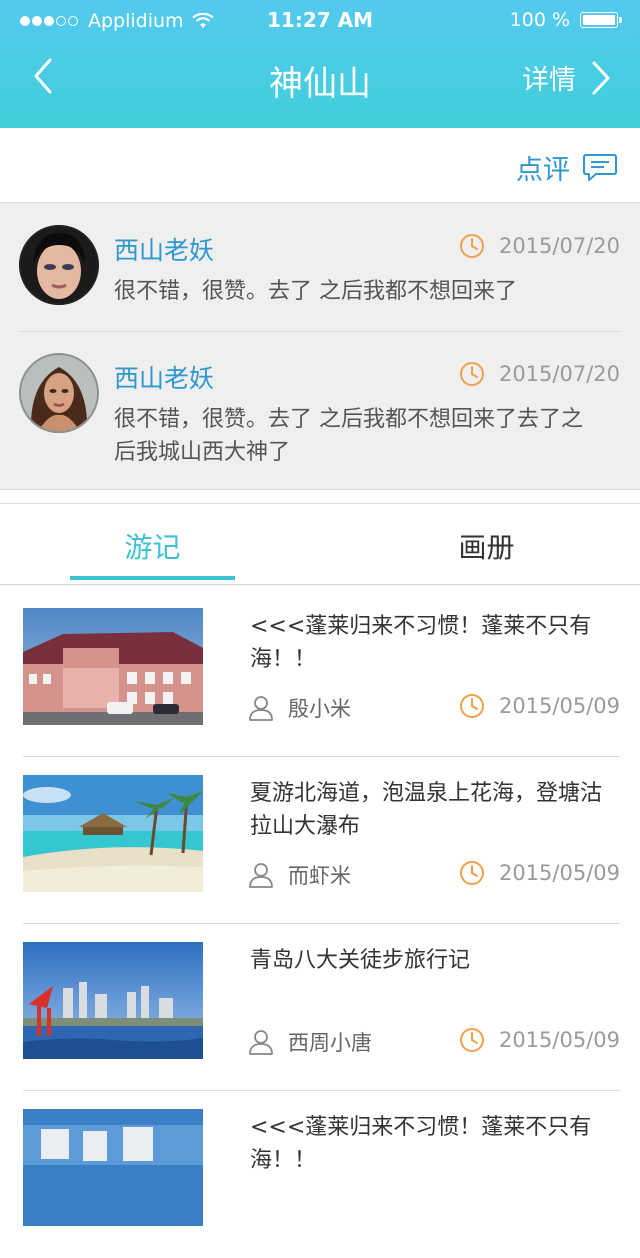 The height and width of the screenshot is (1258, 640). Describe the element at coordinates (319, 876) in the screenshot. I see `journal-author-name: 而虾米` at that location.